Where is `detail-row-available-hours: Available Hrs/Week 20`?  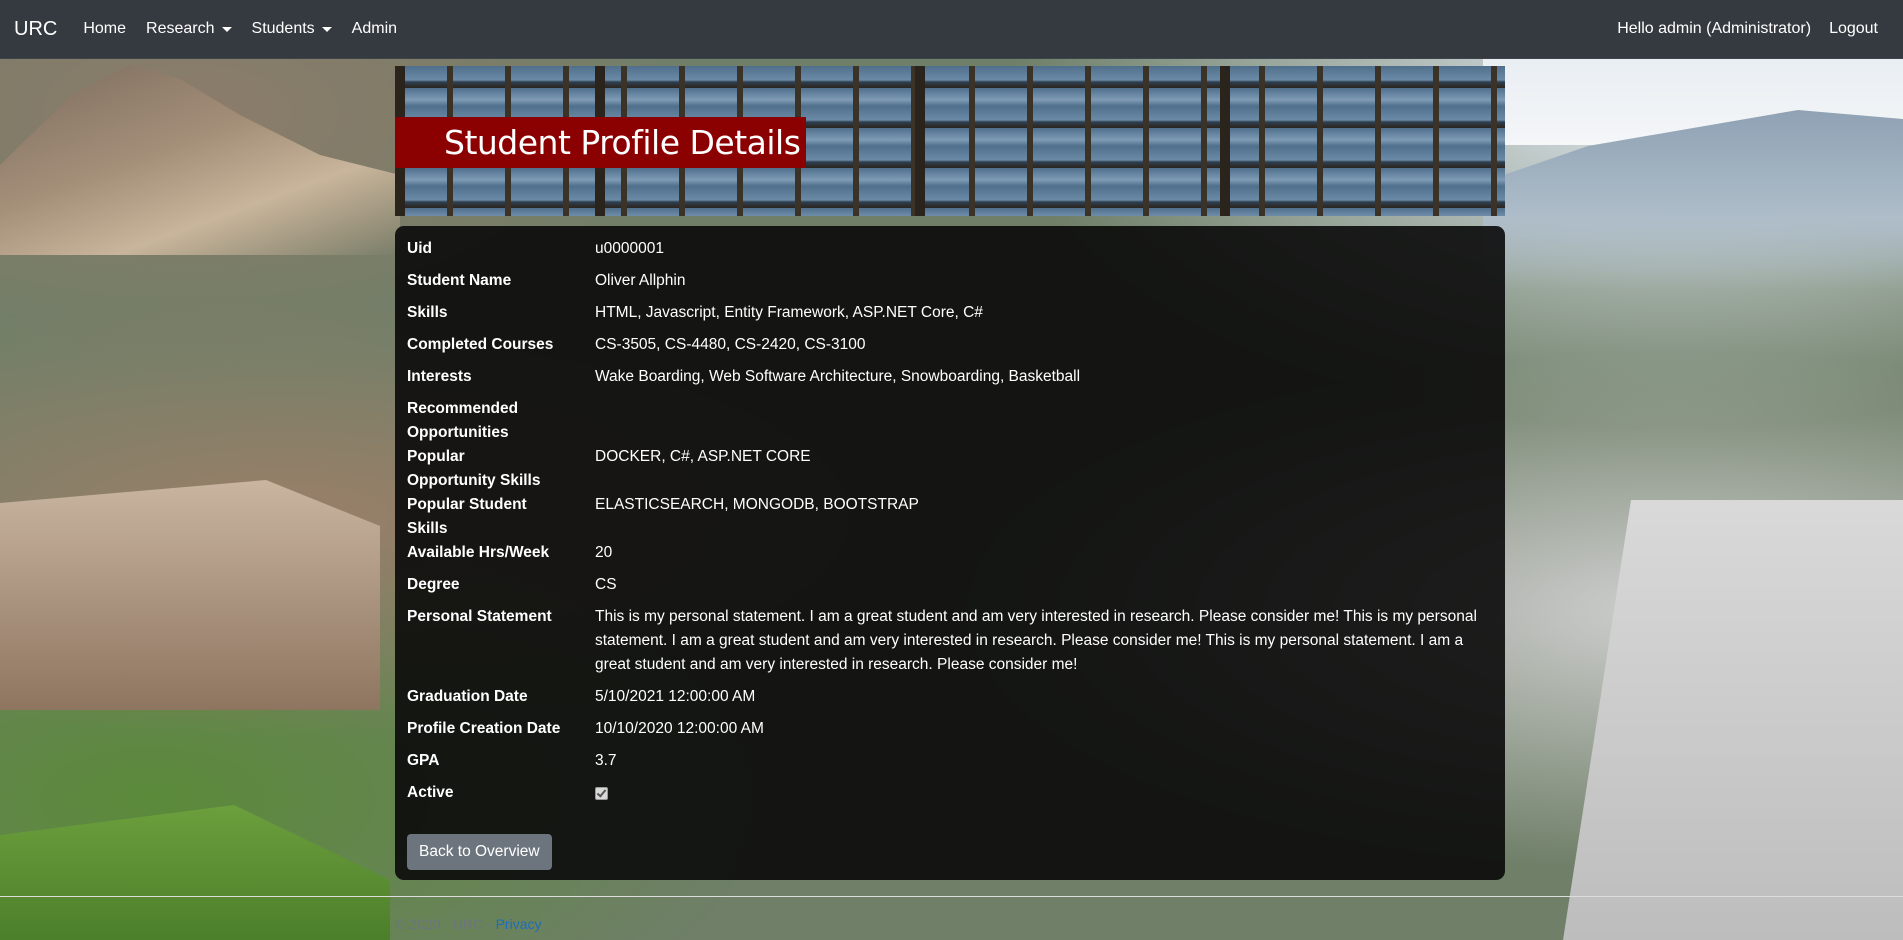 detail-row-available-hours: Available Hrs/Week 20 is located at coordinates (950, 553).